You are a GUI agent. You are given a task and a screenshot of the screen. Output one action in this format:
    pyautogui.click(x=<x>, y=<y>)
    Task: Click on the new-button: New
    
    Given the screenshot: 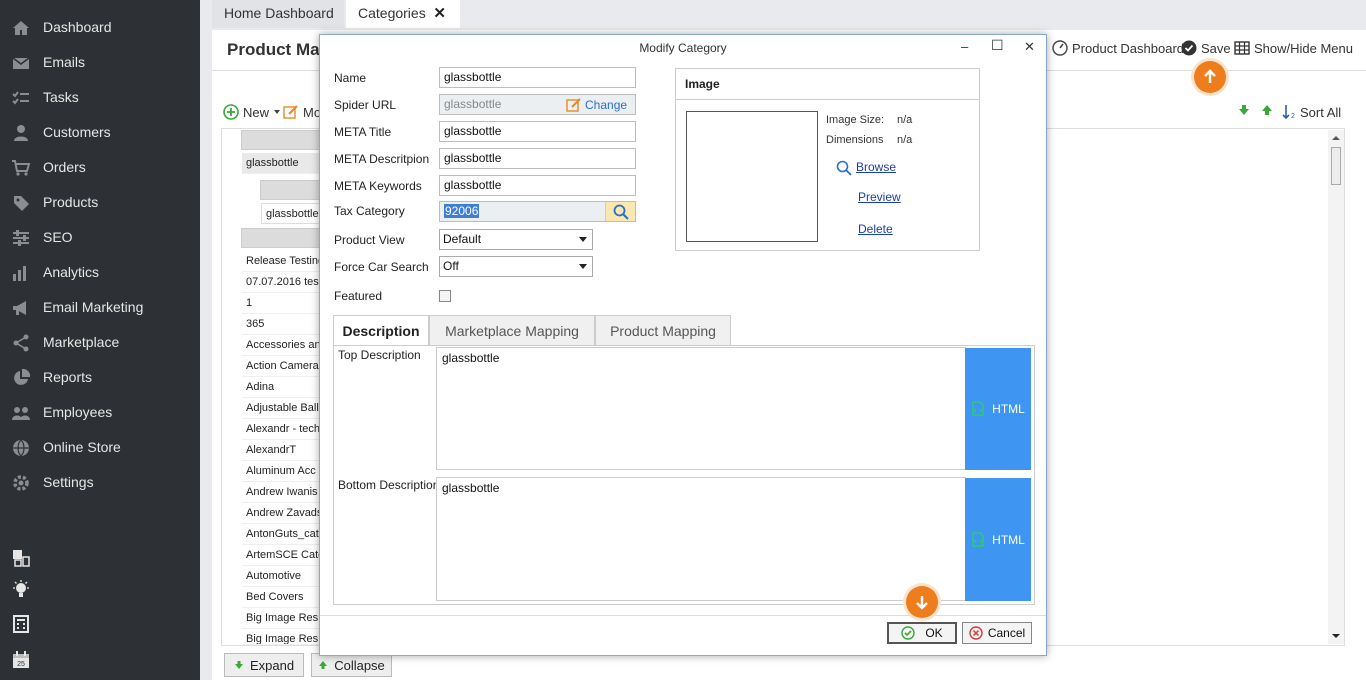 What is the action you would take?
    pyautogui.click(x=252, y=112)
    